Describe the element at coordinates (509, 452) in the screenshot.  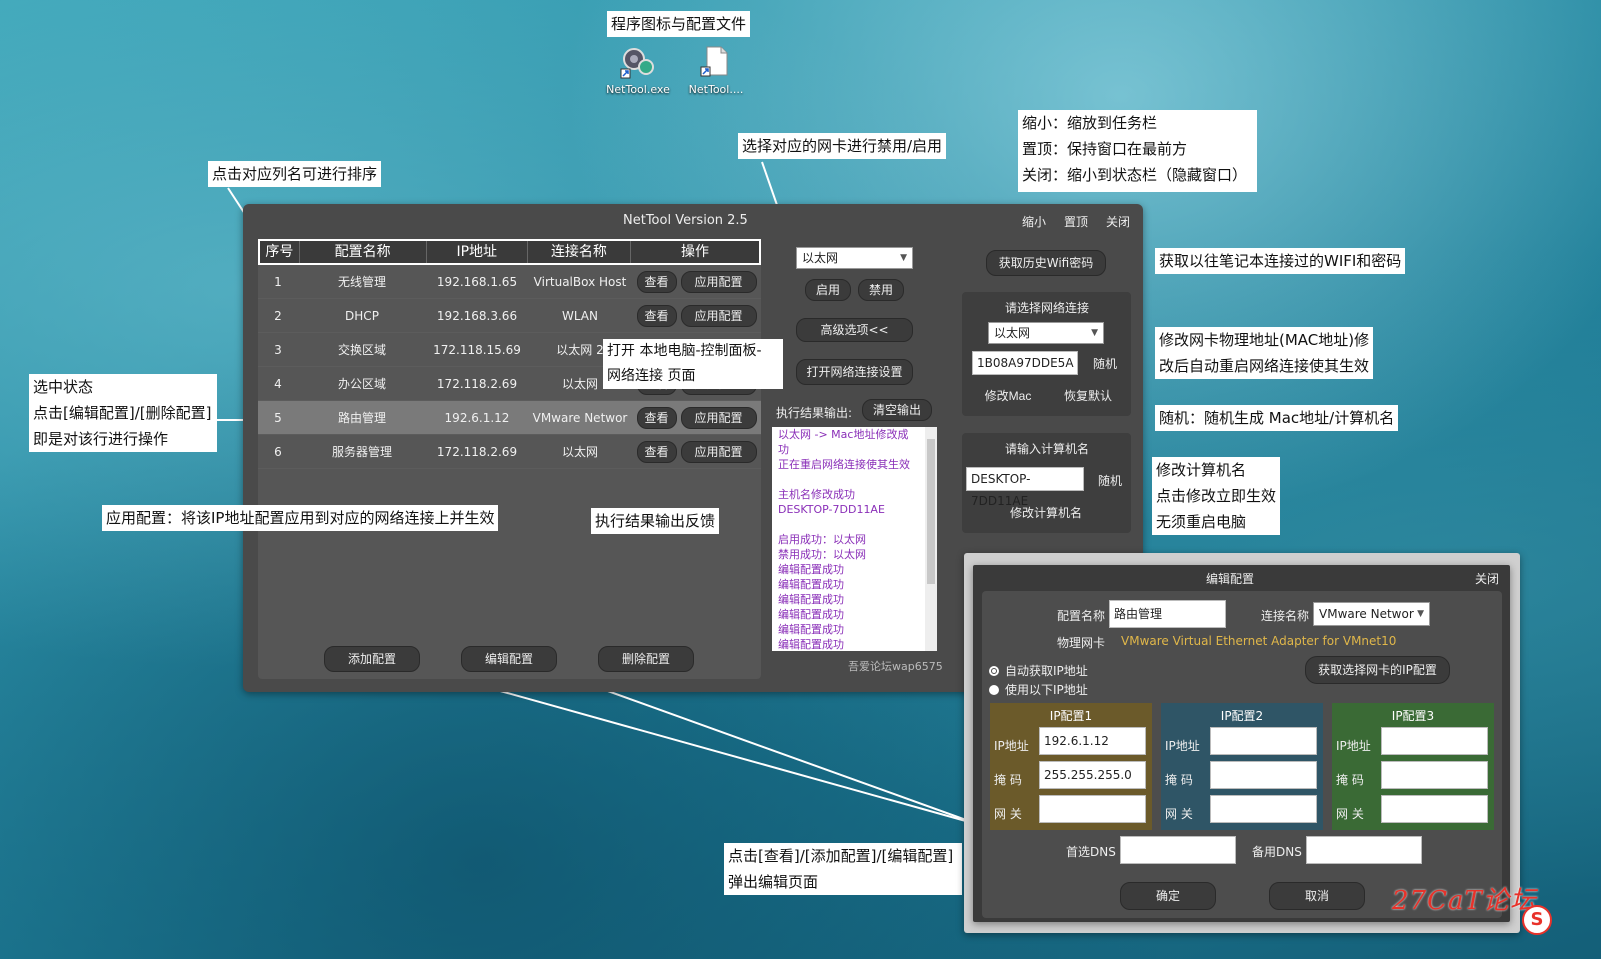
I see `table-row: 6 服务器管理 172.118.2.69 以太网 查看 应用配置` at that location.